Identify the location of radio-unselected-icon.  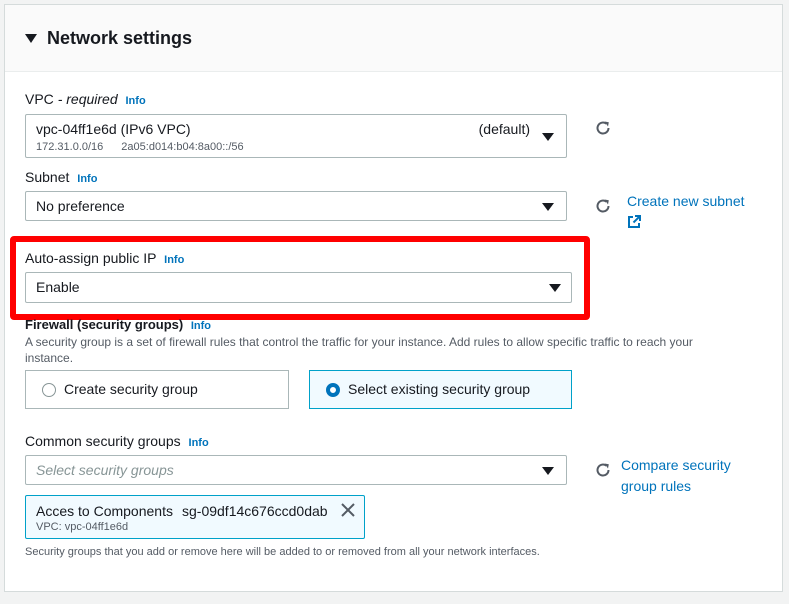
(49, 390).